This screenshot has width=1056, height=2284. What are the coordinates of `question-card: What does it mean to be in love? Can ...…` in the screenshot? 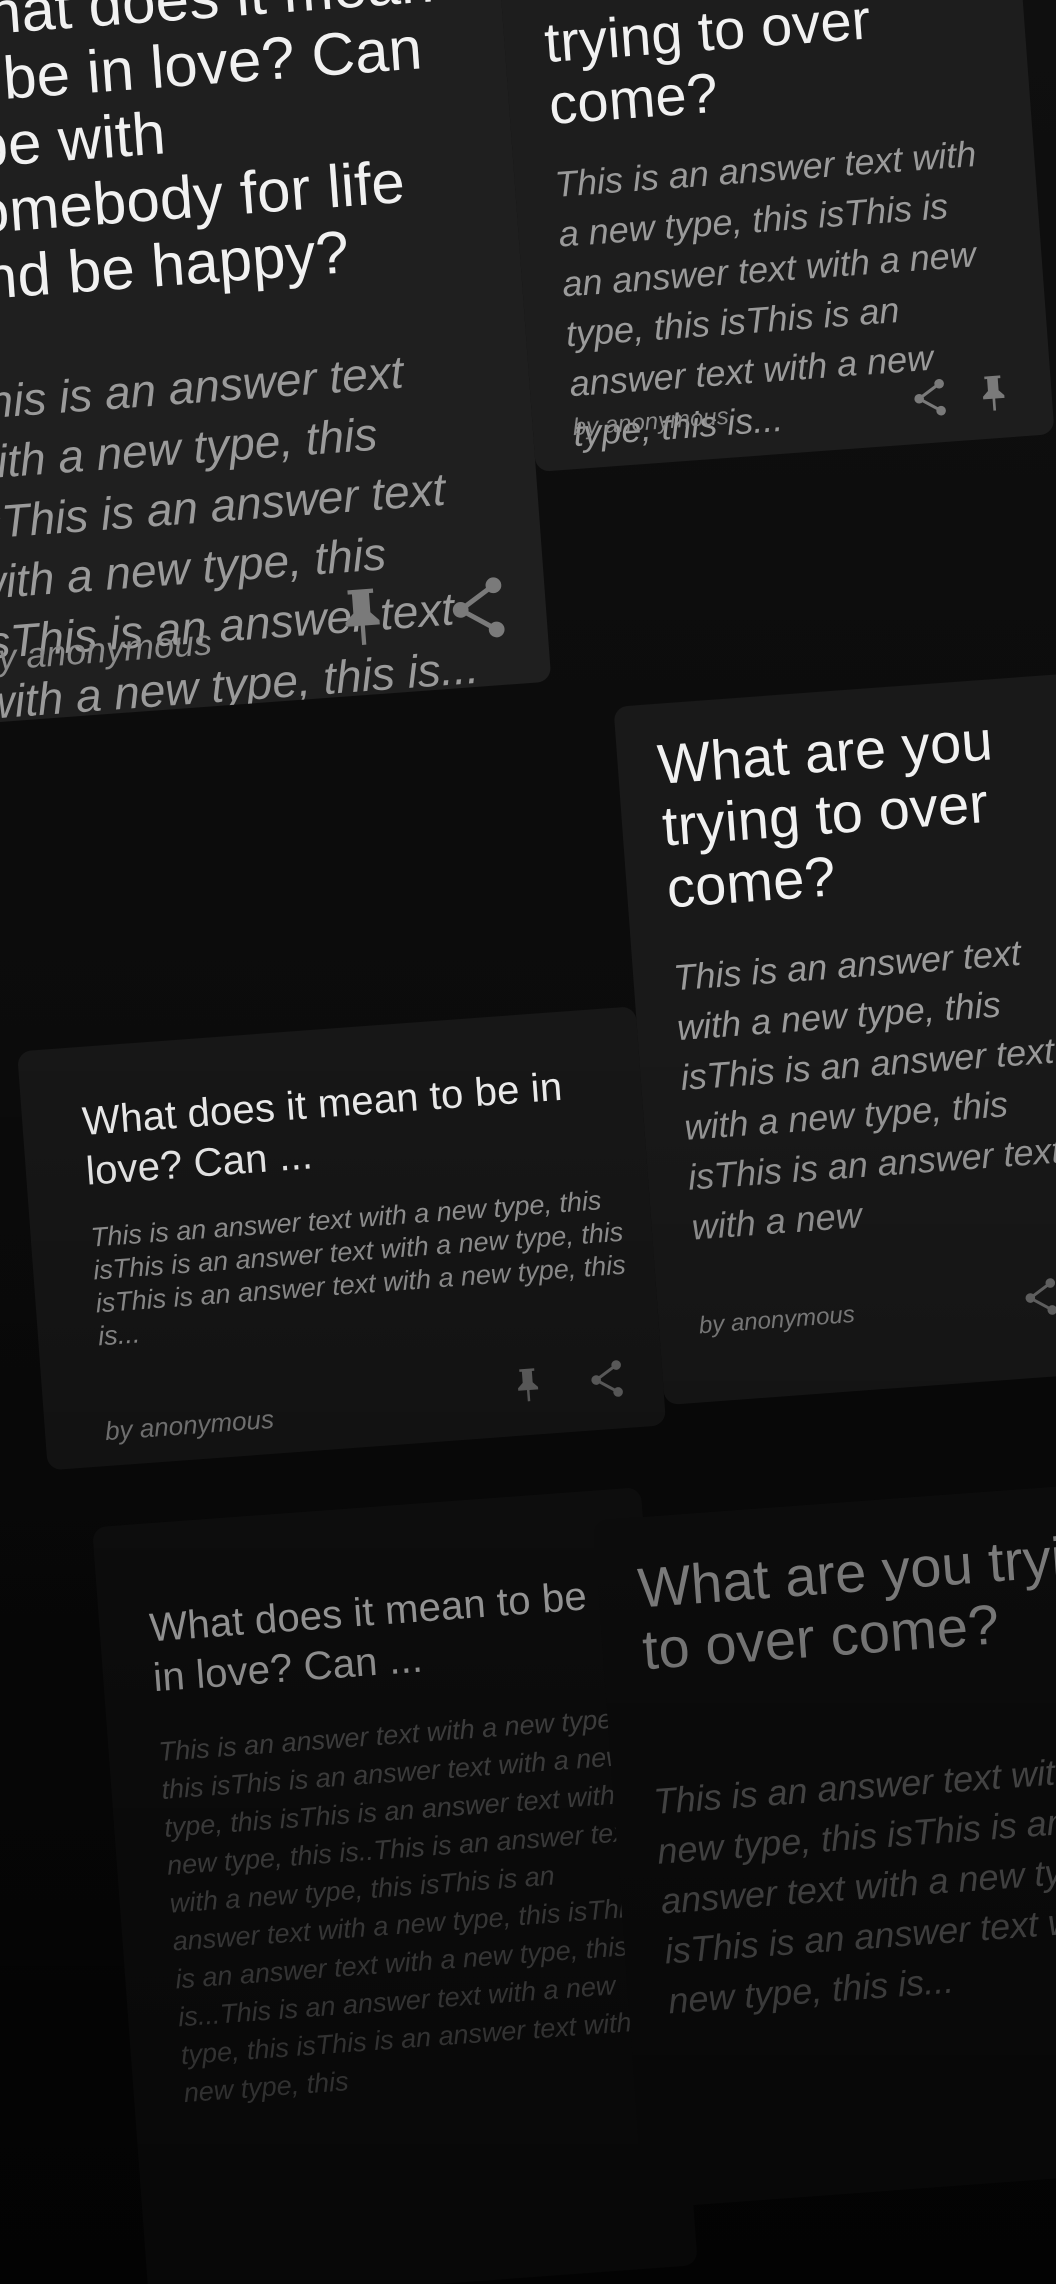 It's located at (342, 1238).